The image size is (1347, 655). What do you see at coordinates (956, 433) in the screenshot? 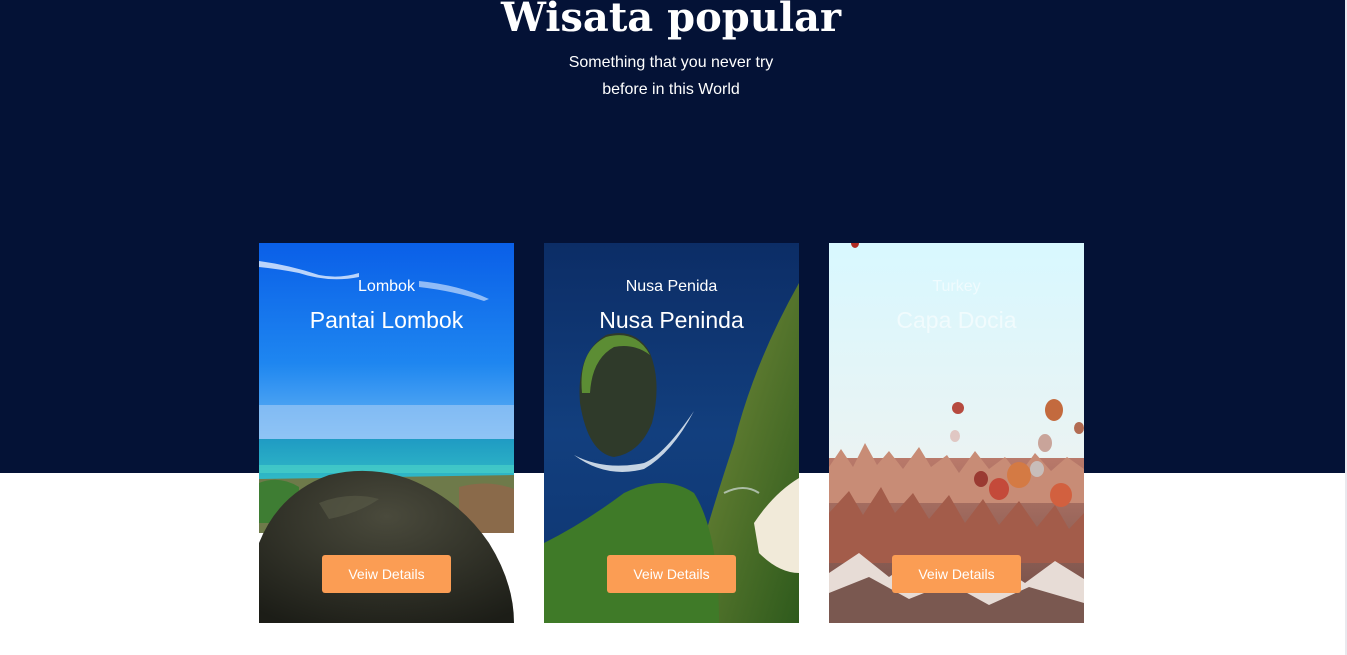
I see `destination-card-turkey: Turkey Capa Docia Veiw Details` at bounding box center [956, 433].